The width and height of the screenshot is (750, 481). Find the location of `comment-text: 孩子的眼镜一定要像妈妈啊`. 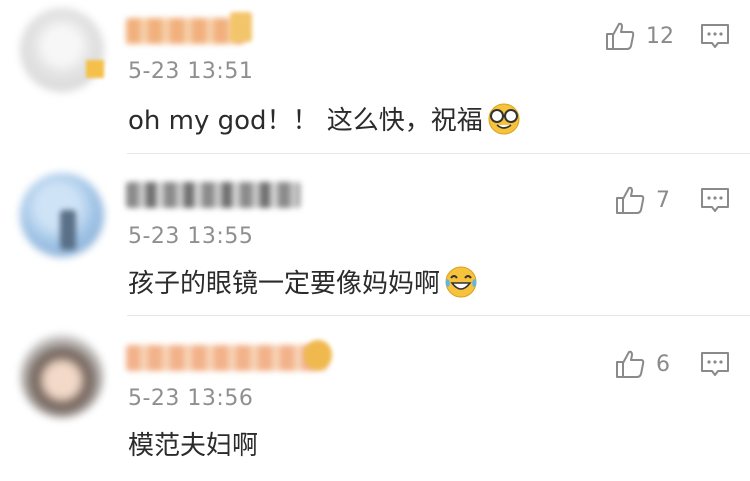

comment-text: 孩子的眼镜一定要像妈妈啊 is located at coordinates (303, 281).